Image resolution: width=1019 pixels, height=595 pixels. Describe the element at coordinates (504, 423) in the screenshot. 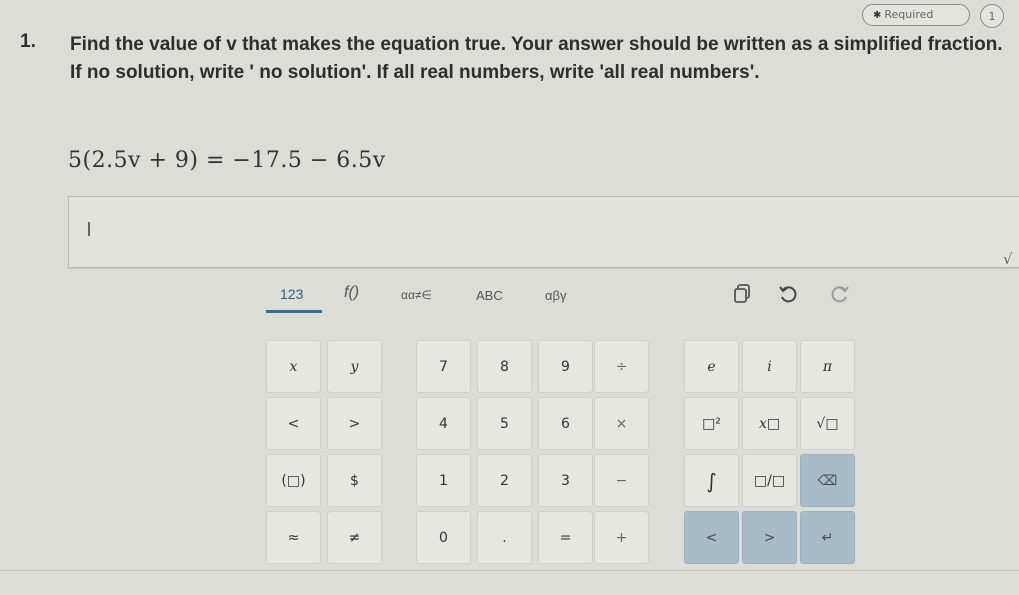

I see `key-5: 5` at that location.